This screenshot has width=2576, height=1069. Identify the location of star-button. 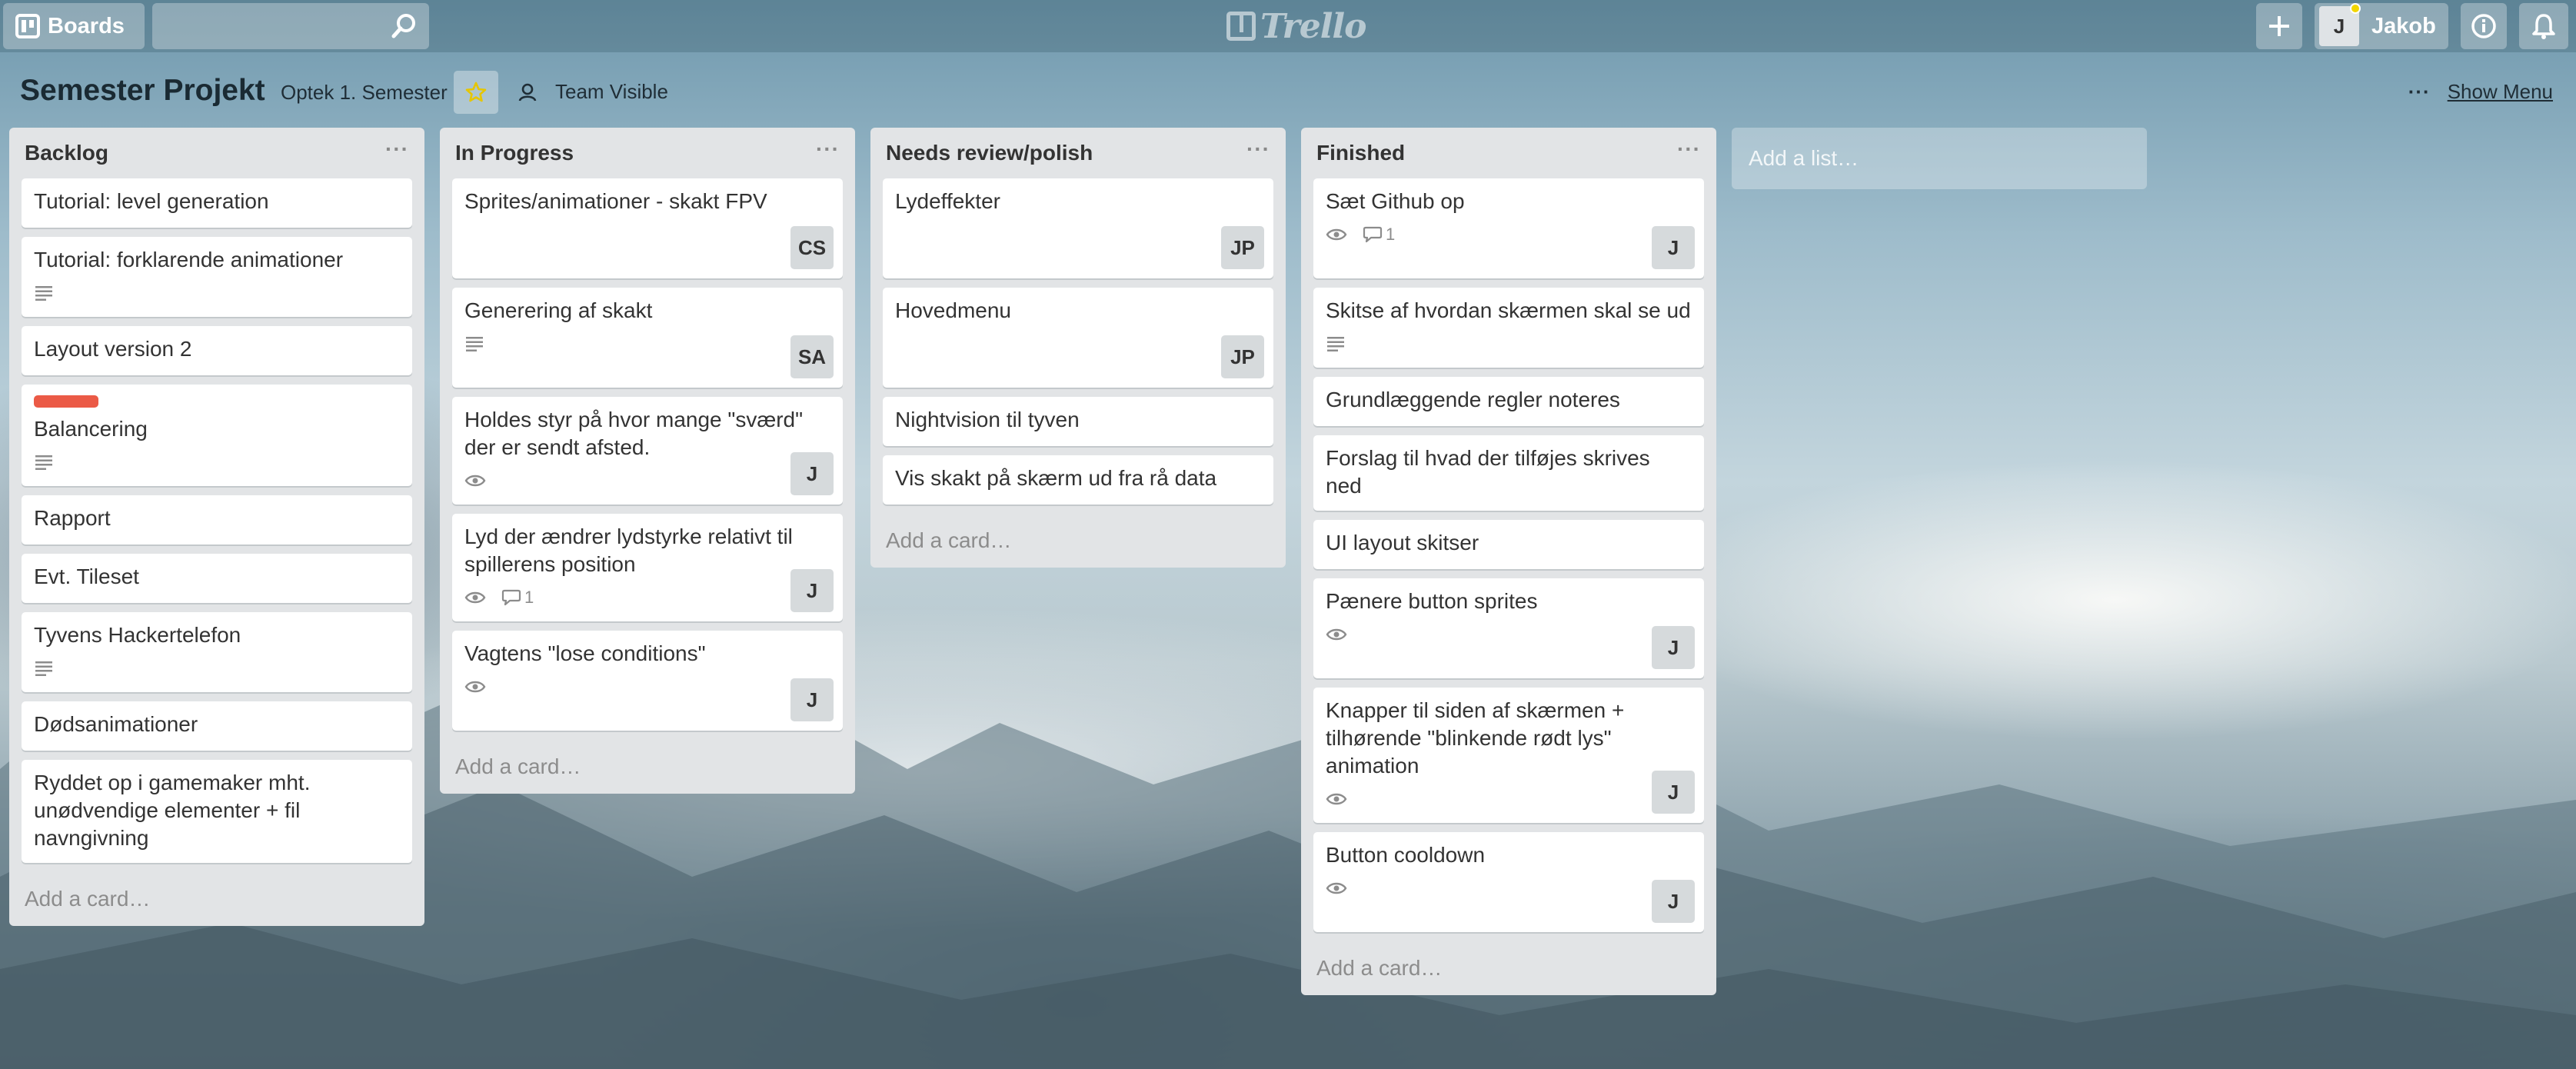
(476, 92).